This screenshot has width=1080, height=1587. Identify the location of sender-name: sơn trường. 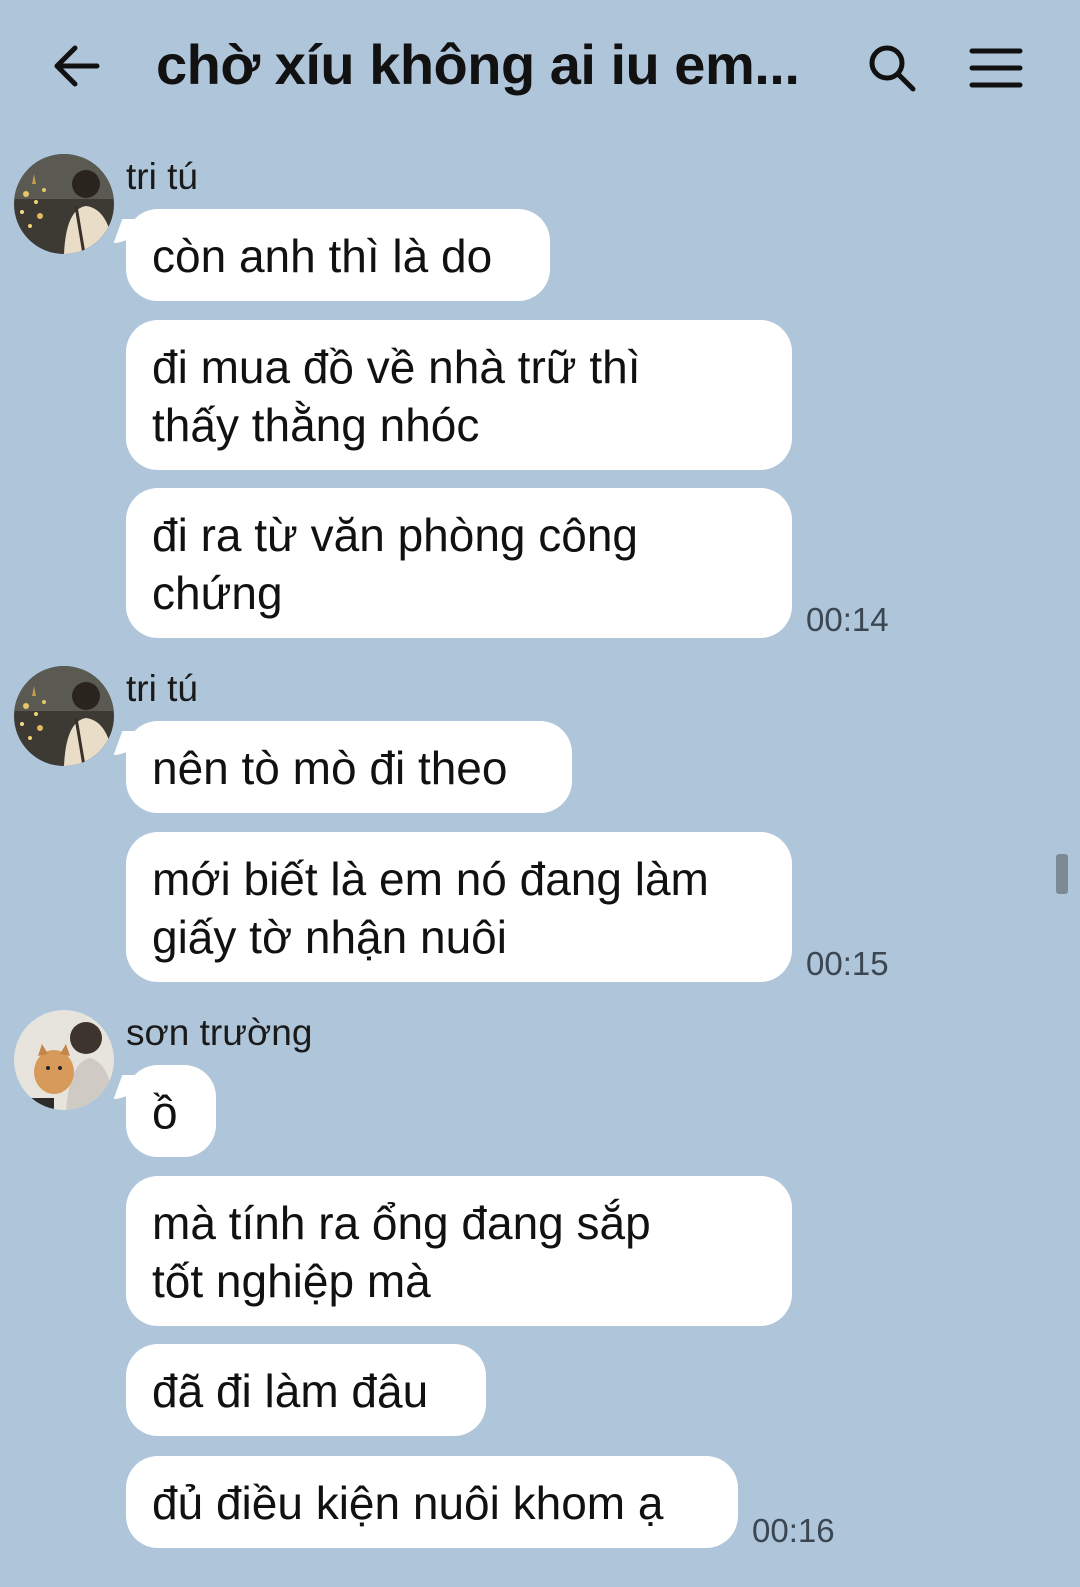
(219, 1032).